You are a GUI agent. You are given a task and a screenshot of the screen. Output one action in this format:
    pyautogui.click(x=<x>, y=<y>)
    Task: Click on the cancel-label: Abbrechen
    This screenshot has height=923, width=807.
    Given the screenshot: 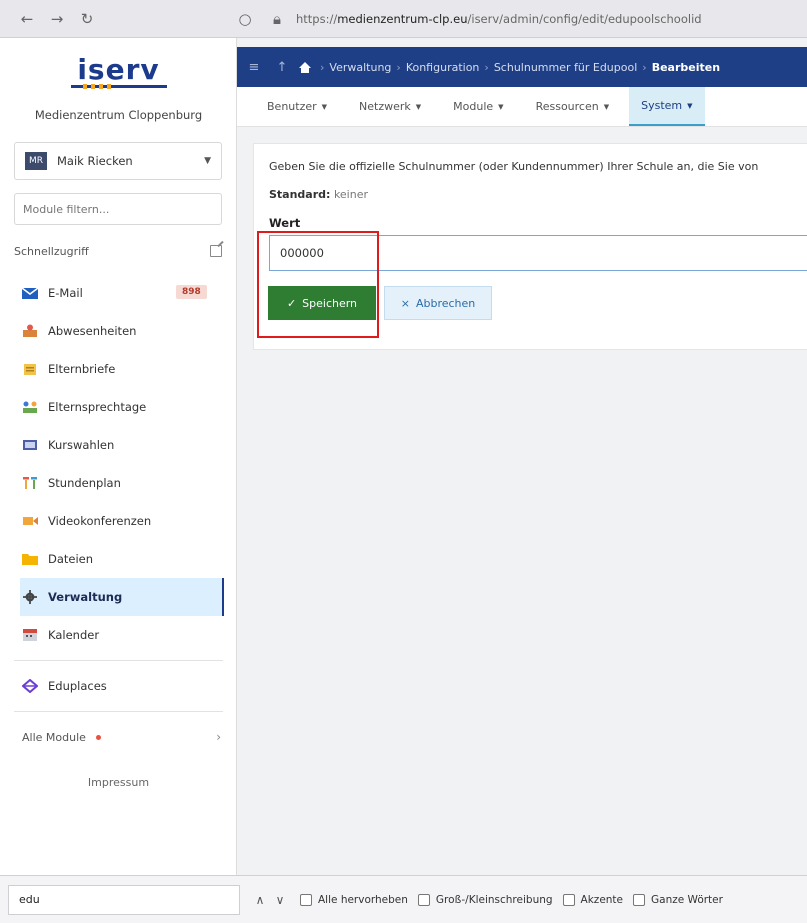 What is the action you would take?
    pyautogui.click(x=445, y=303)
    